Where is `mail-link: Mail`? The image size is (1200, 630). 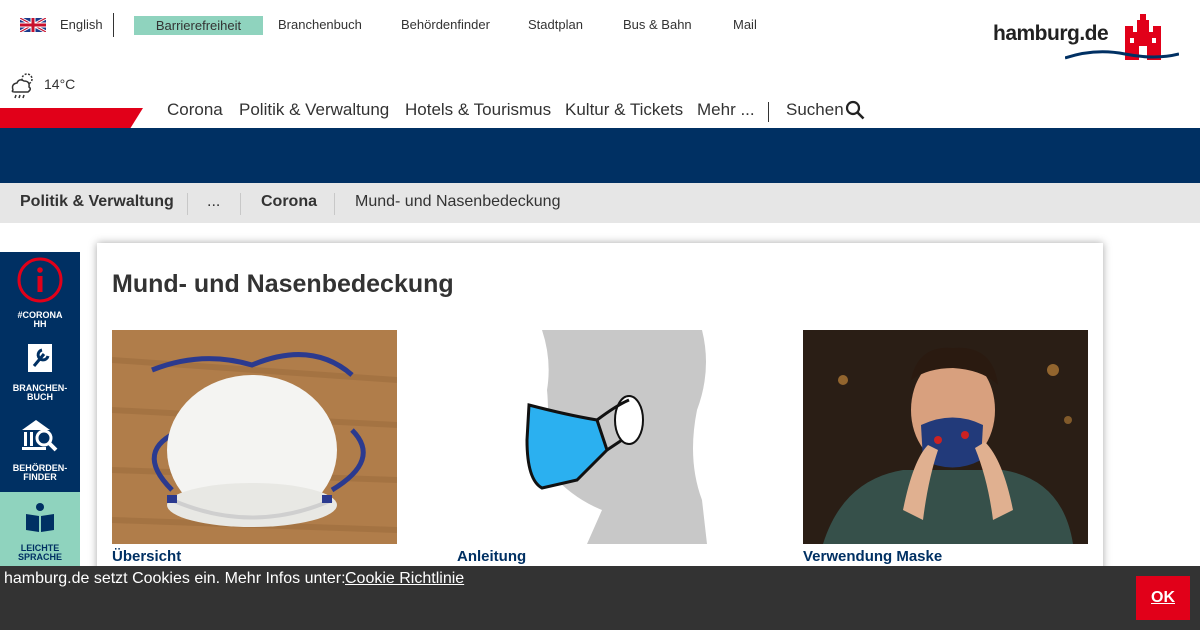
mail-link: Mail is located at coordinates (745, 24).